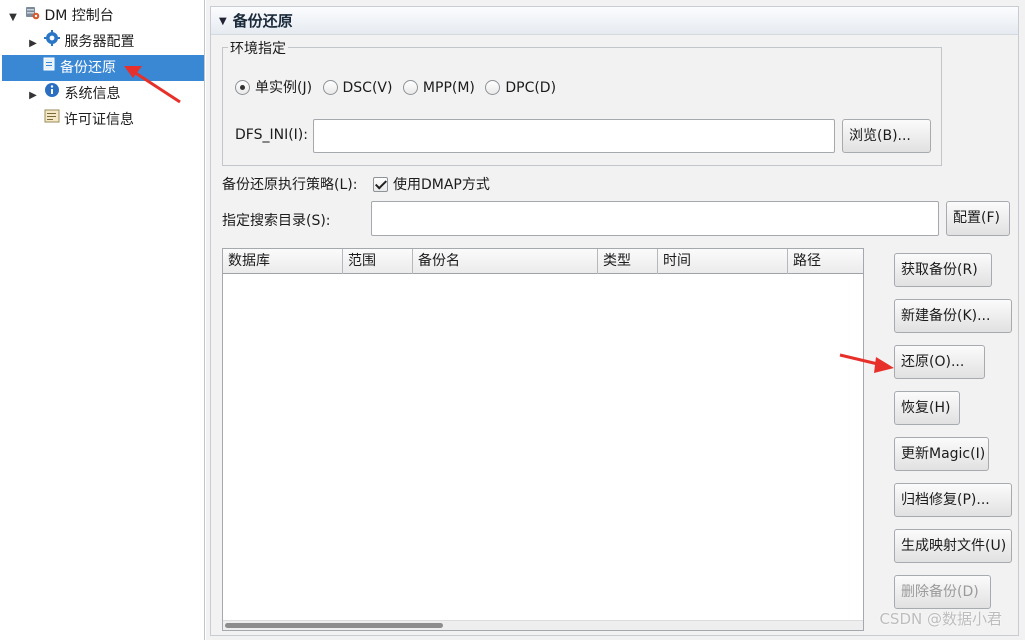 Image resolution: width=1025 pixels, height=640 pixels. Describe the element at coordinates (978, 218) in the screenshot. I see `config-button: 配置(F)` at that location.